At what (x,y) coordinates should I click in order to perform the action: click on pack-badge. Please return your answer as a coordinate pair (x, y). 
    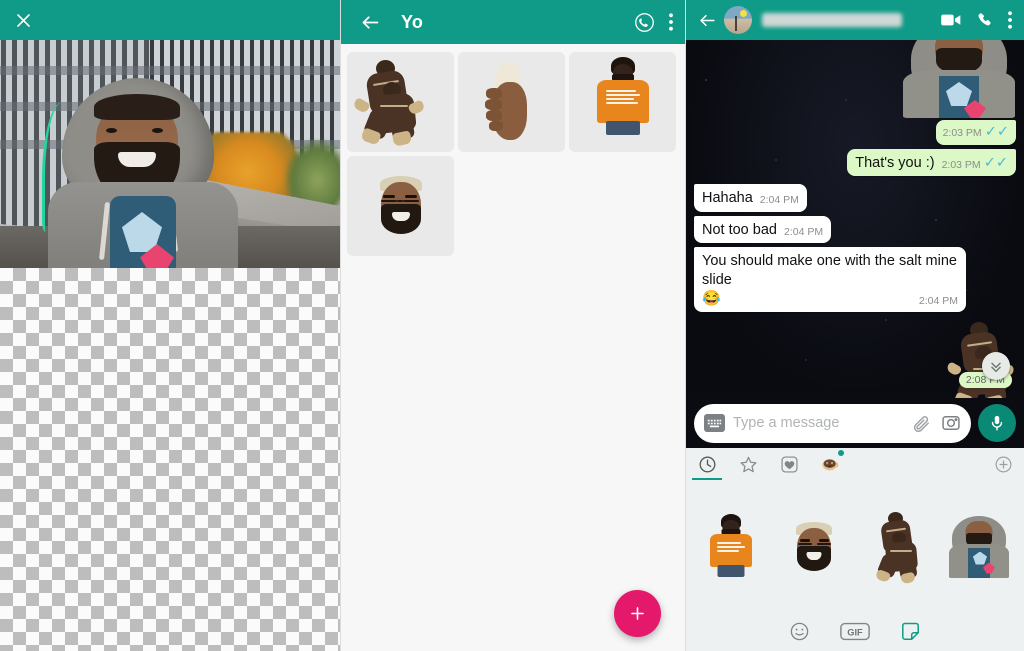
    Looking at the image, I should click on (841, 453).